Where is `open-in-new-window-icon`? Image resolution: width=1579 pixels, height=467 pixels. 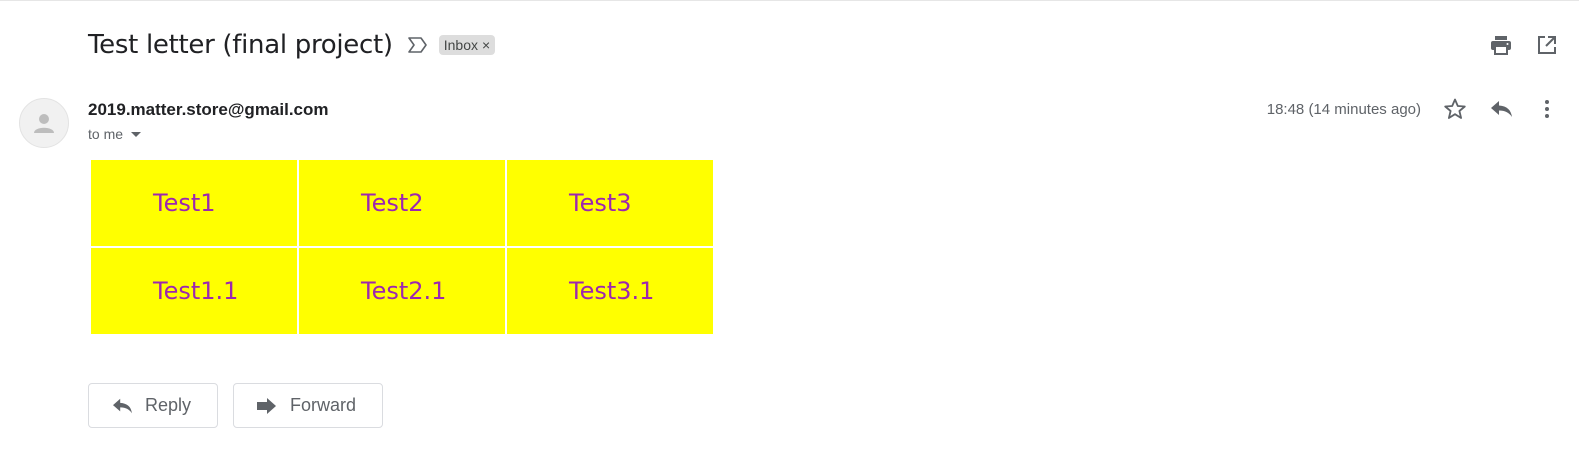 open-in-new-window-icon is located at coordinates (1547, 45).